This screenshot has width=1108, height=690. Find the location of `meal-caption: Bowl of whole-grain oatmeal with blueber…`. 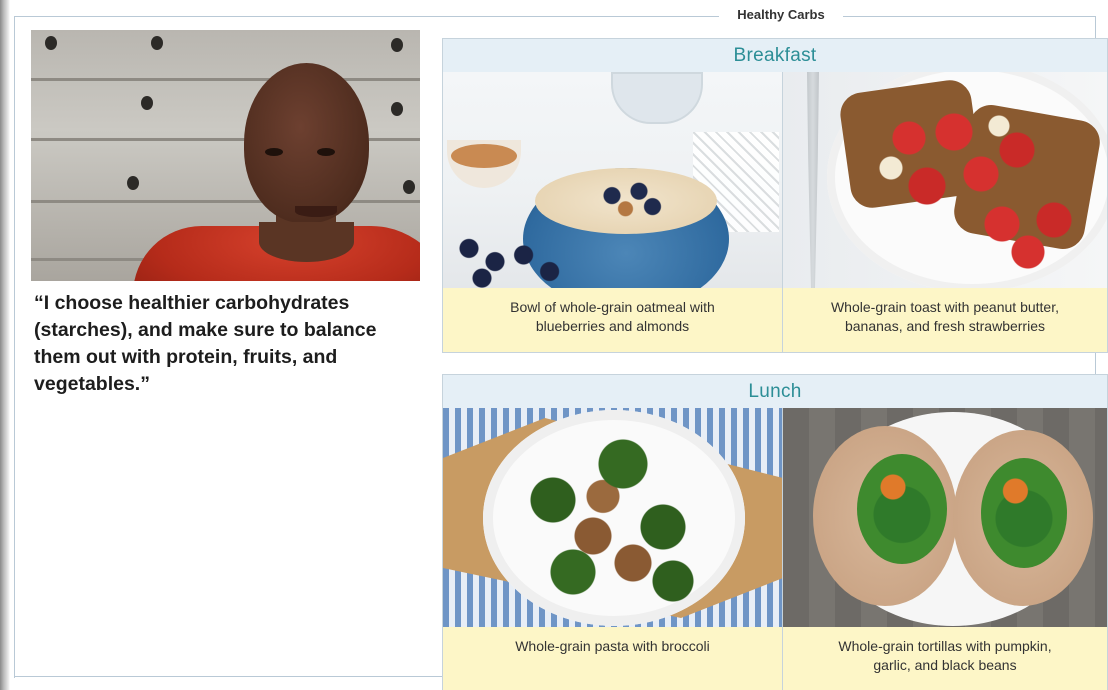

meal-caption: Bowl of whole-grain oatmeal with blueber… is located at coordinates (612, 320).